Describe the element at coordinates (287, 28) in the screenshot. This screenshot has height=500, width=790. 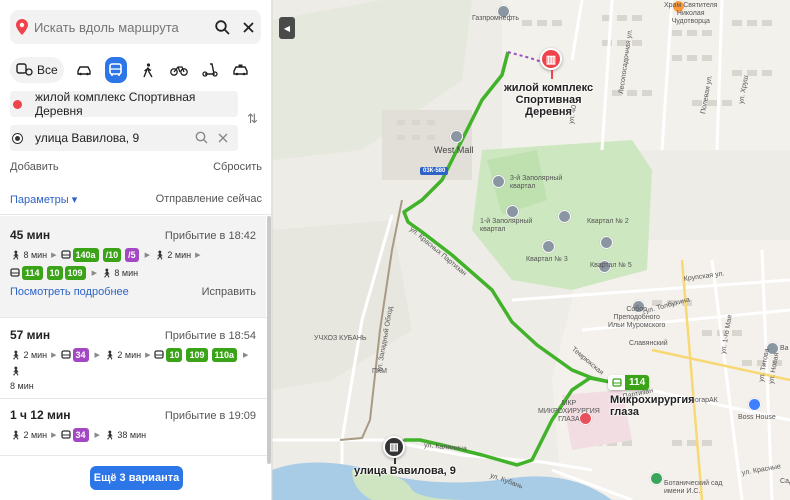
I see `collapse-panel-button: ◀` at that location.